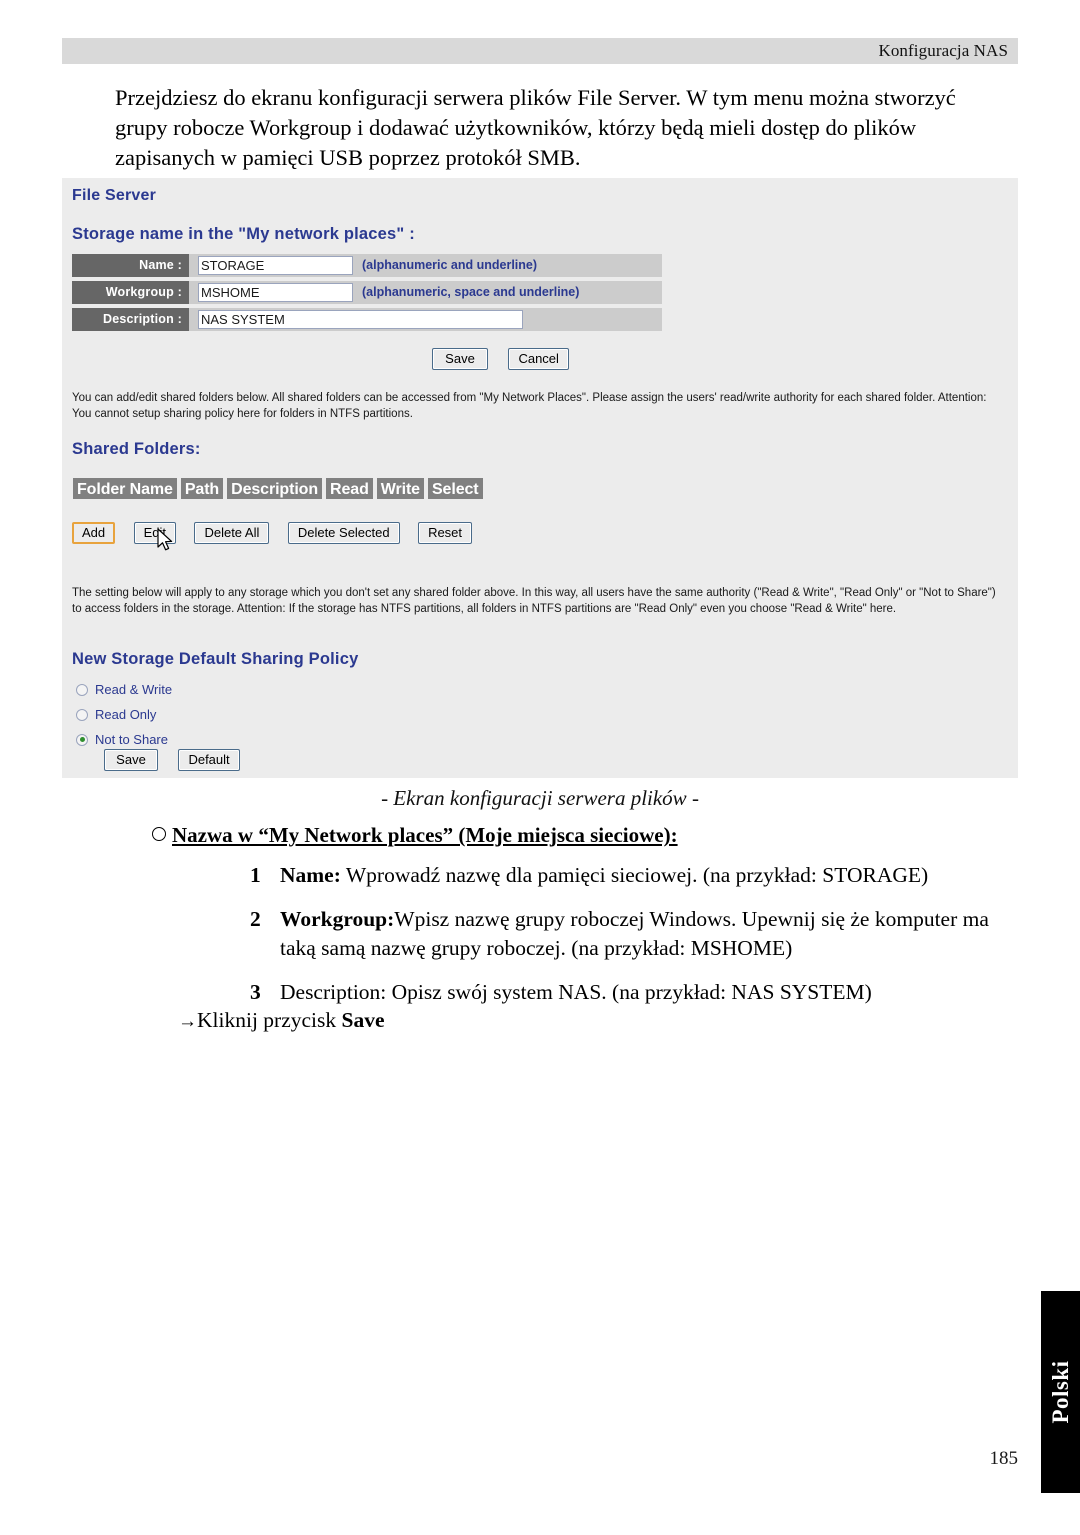 The image size is (1080, 1535). I want to click on final-instruction: →Kliknij przycisk Save, so click(281, 1020).